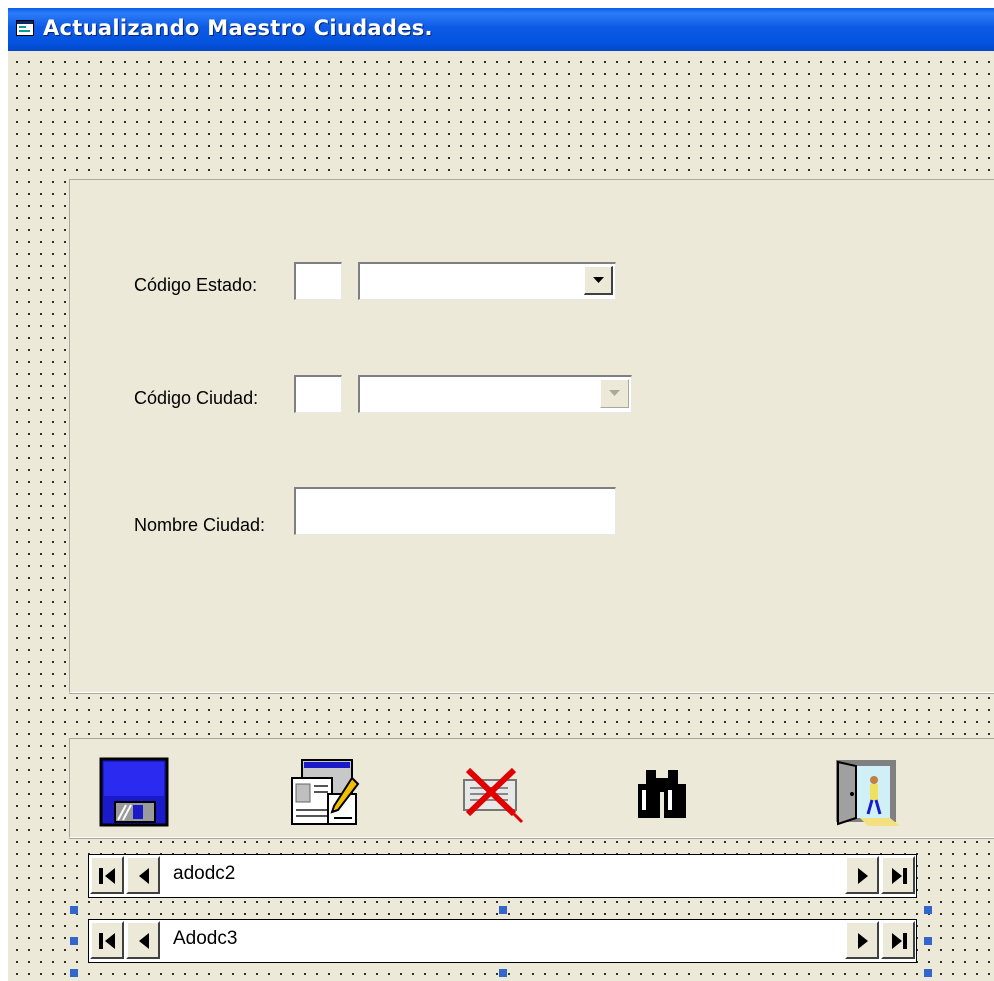  What do you see at coordinates (318, 281) in the screenshot?
I see `codigo-estado-input` at bounding box center [318, 281].